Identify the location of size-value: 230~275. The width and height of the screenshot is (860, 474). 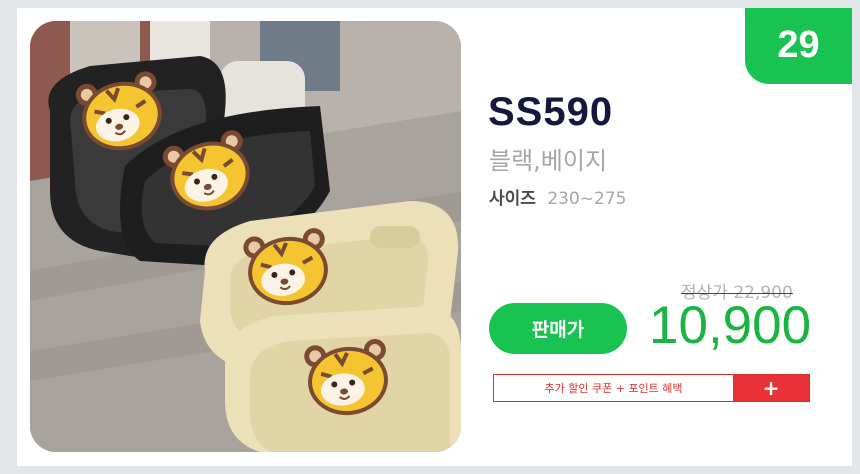
(587, 199).